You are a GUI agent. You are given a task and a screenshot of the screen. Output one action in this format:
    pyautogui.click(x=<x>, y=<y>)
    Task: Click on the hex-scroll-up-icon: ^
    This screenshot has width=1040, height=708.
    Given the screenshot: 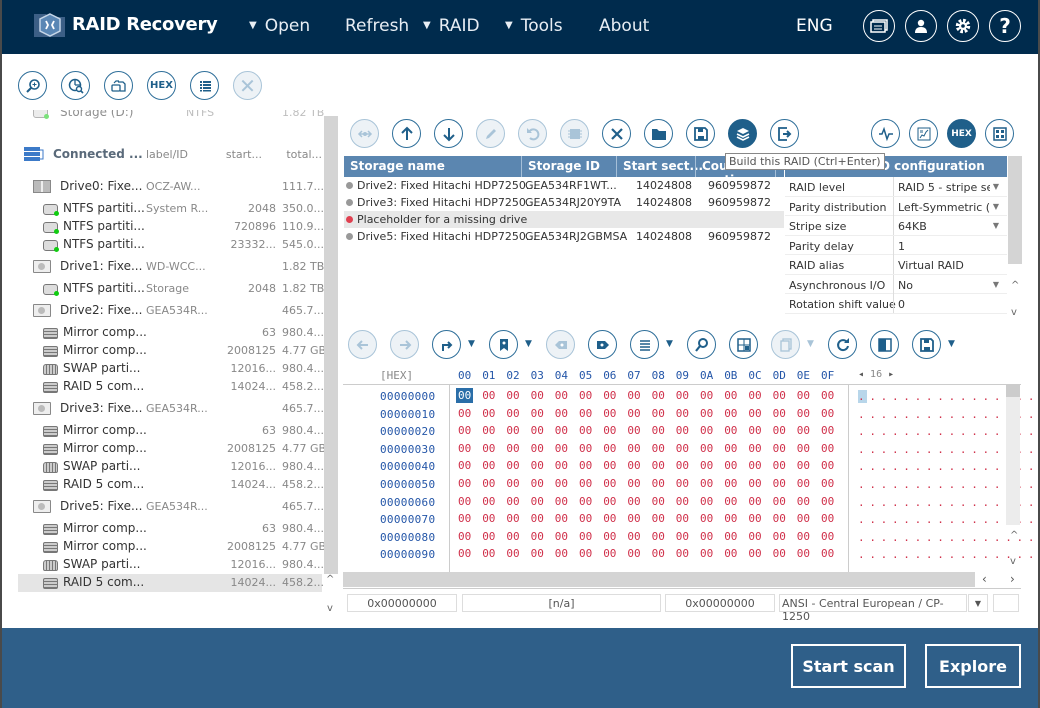 What is the action you would take?
    pyautogui.click(x=1014, y=535)
    